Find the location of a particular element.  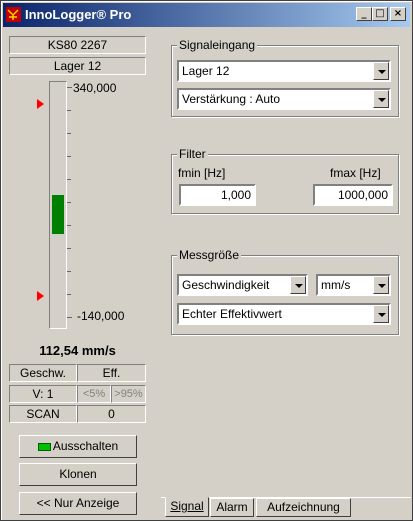

channel-label: V: 1 is located at coordinates (43, 394).